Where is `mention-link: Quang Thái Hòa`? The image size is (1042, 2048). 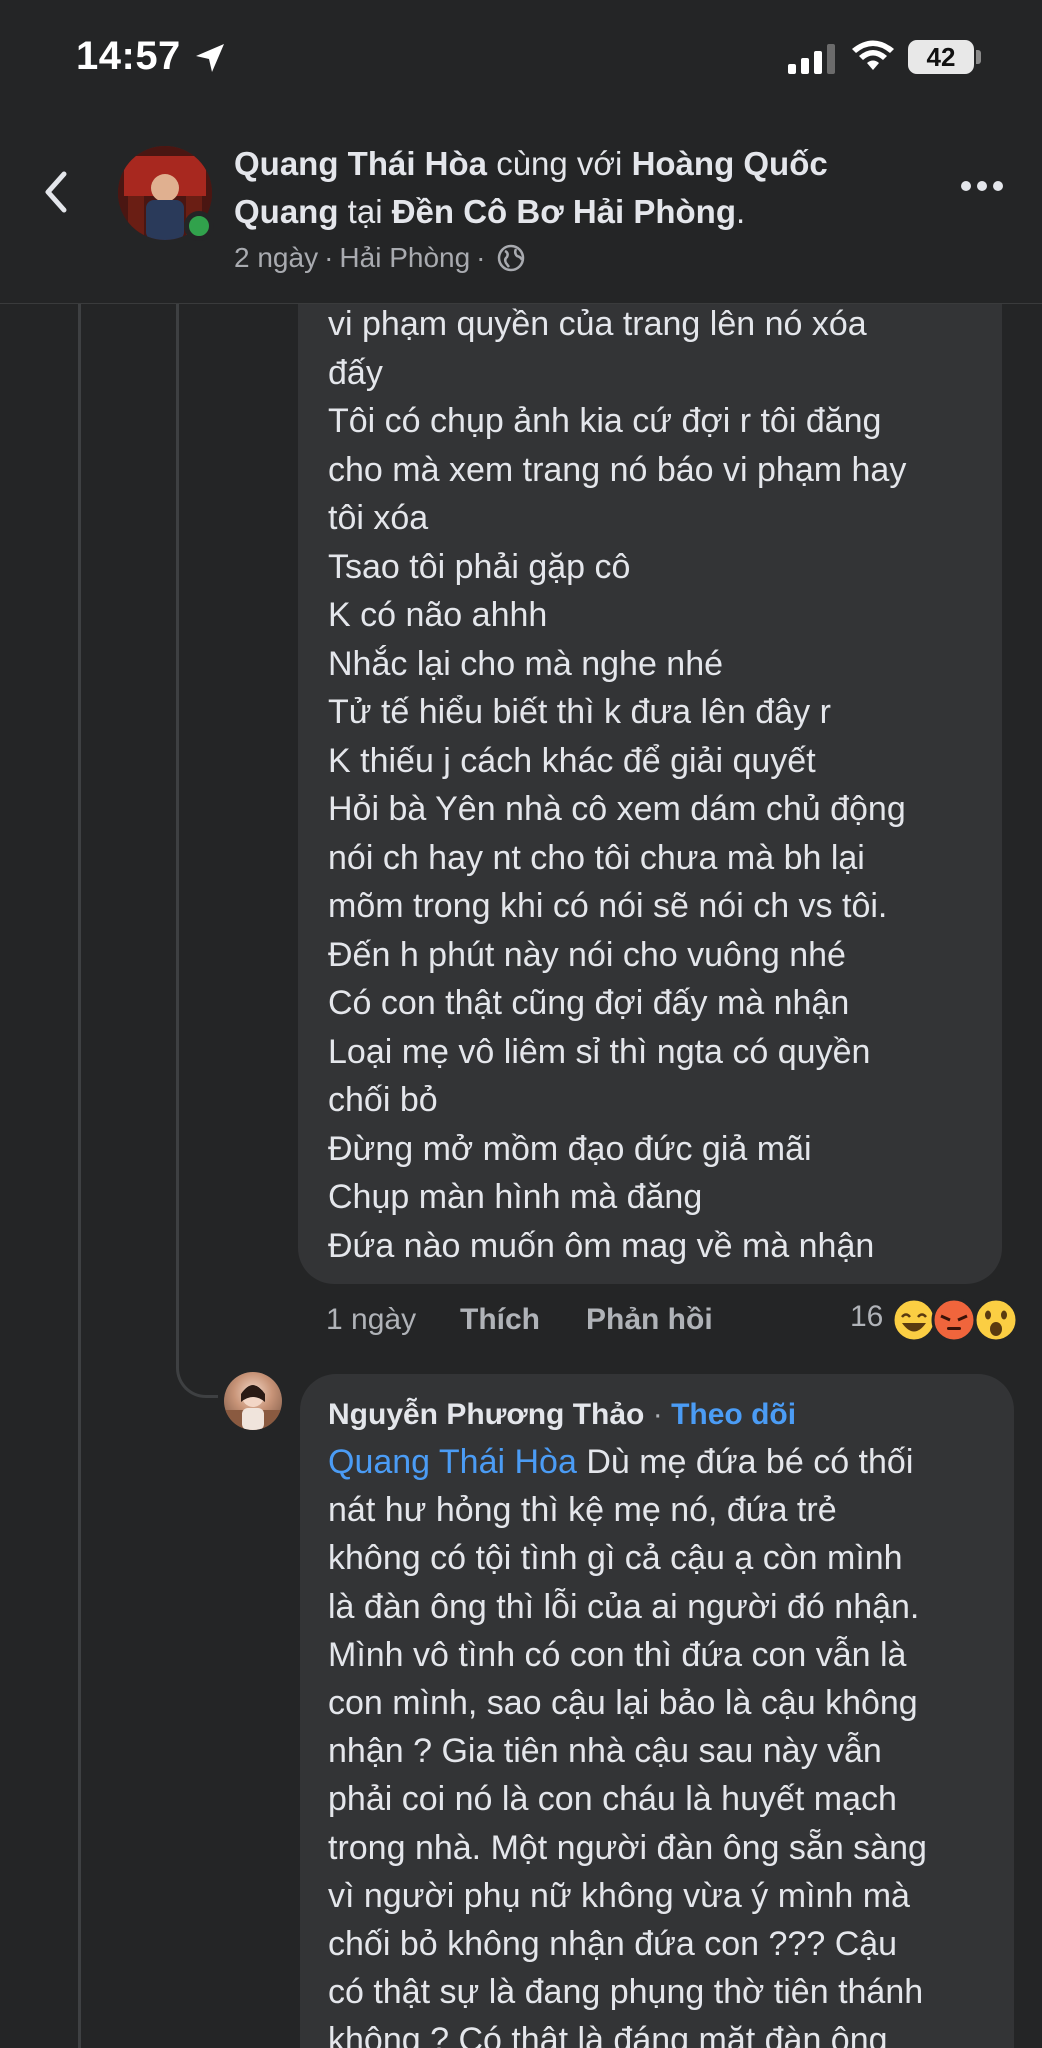 mention-link: Quang Thái Hòa is located at coordinates (452, 1462).